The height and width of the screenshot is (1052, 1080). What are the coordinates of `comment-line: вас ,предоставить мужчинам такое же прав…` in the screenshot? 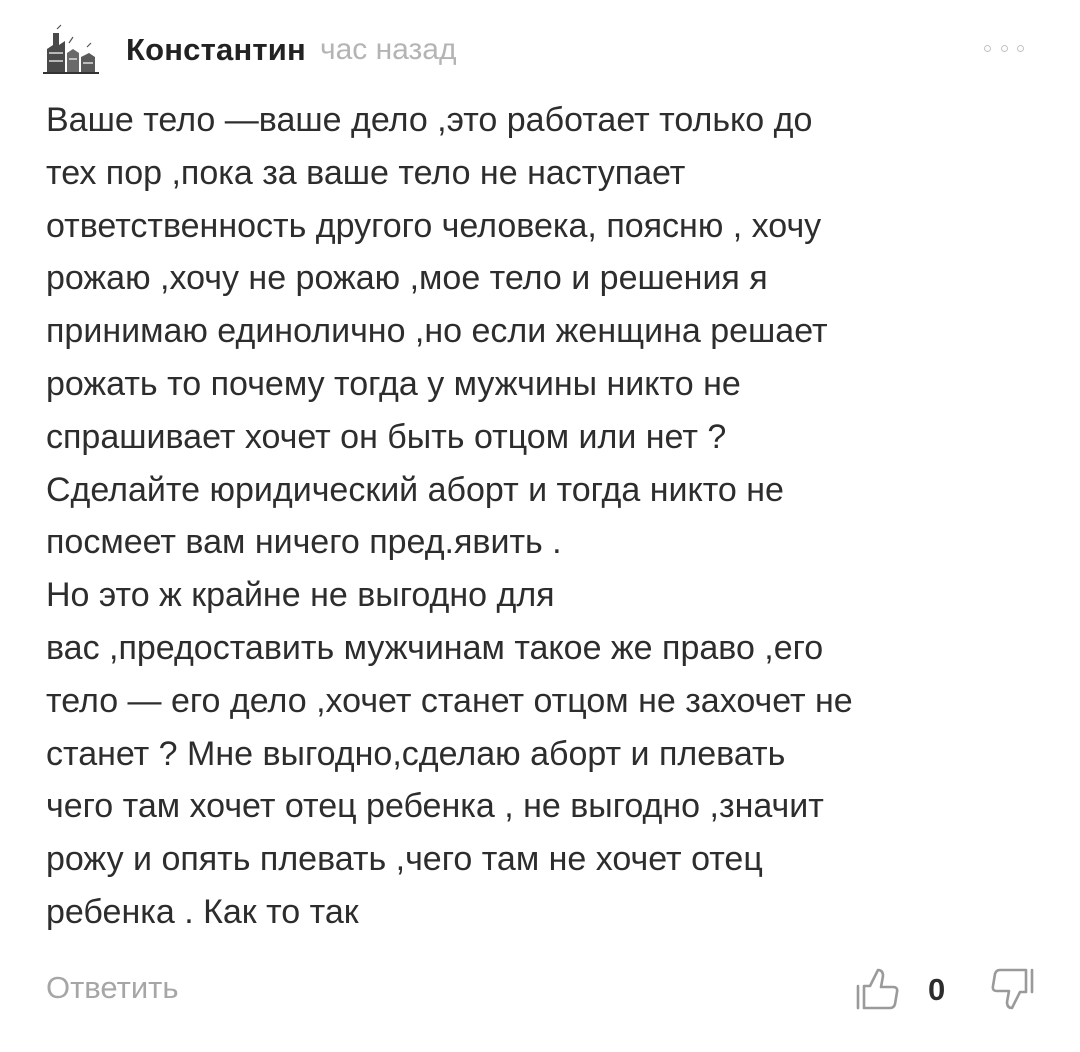 It's located at (435, 647).